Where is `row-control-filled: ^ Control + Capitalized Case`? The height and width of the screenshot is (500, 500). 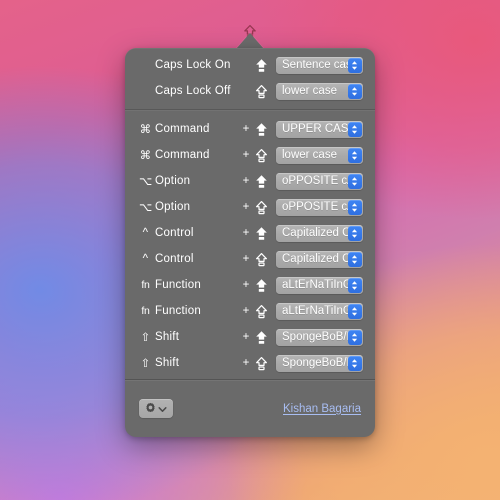
row-control-filled: ^ Control + Capitalized Case is located at coordinates (250, 233).